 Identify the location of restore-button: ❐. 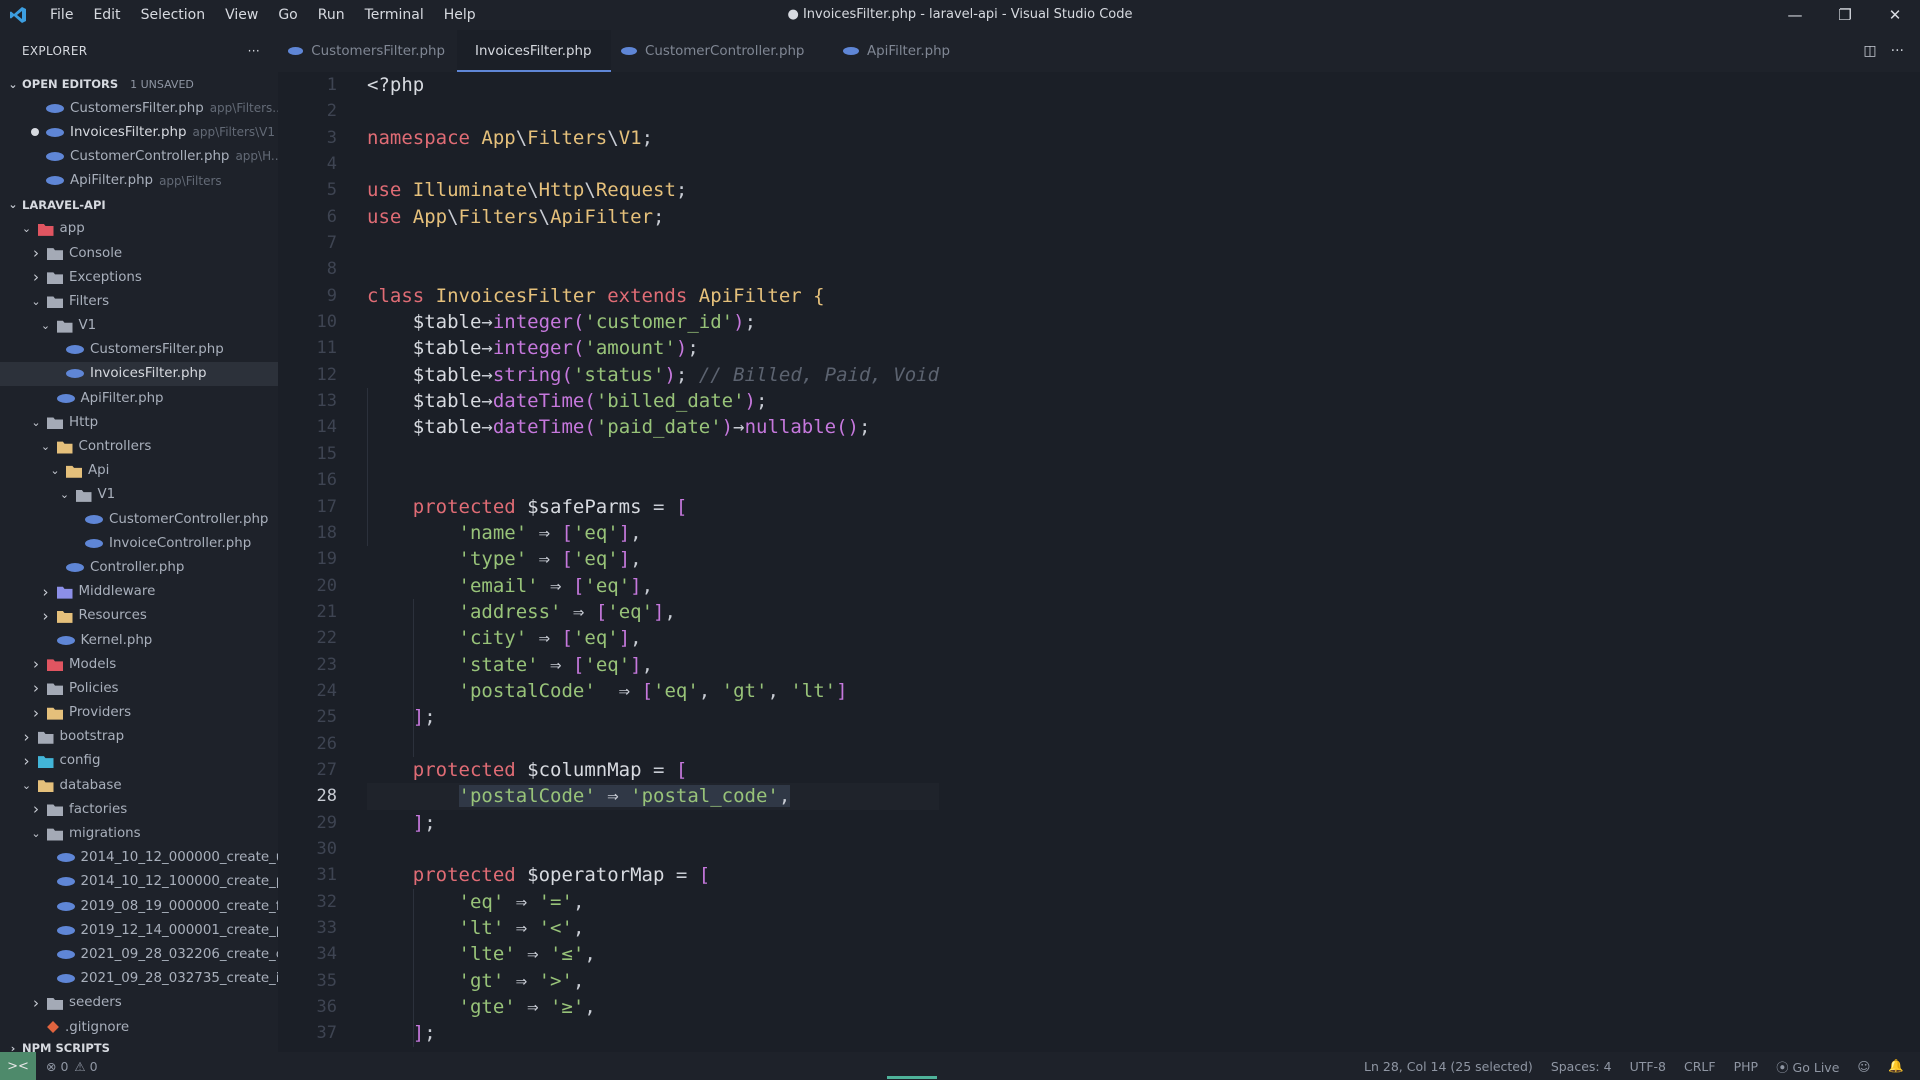
(1845, 15).